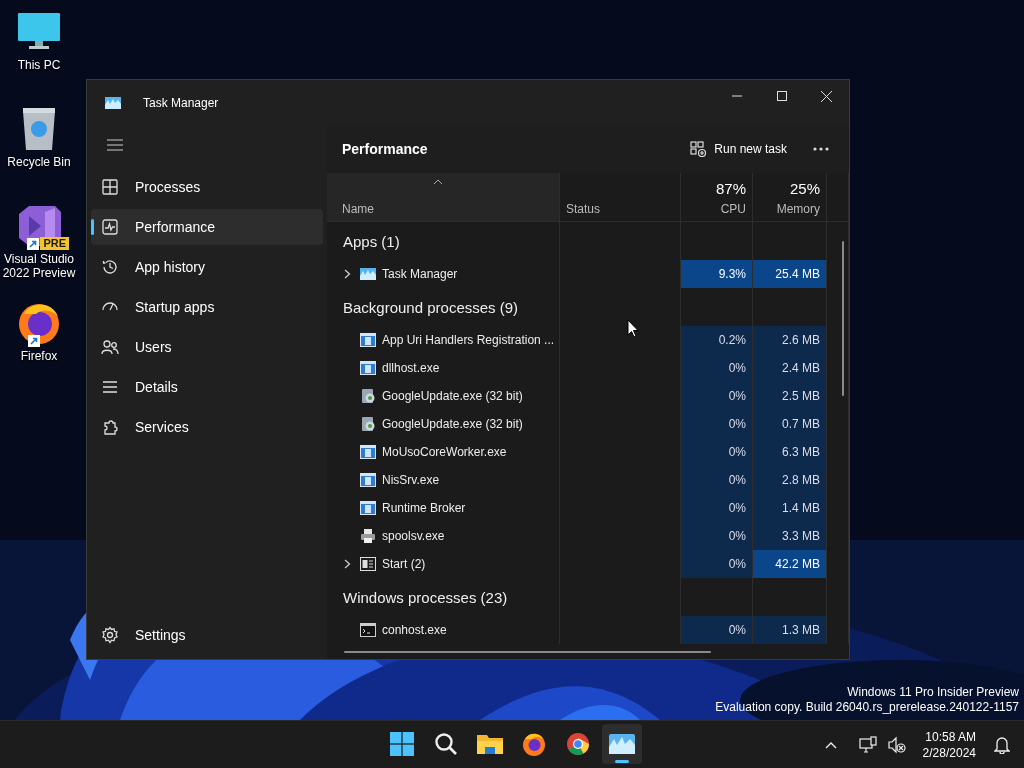 The width and height of the screenshot is (1024, 768). I want to click on nav-item: Services, so click(207, 427).